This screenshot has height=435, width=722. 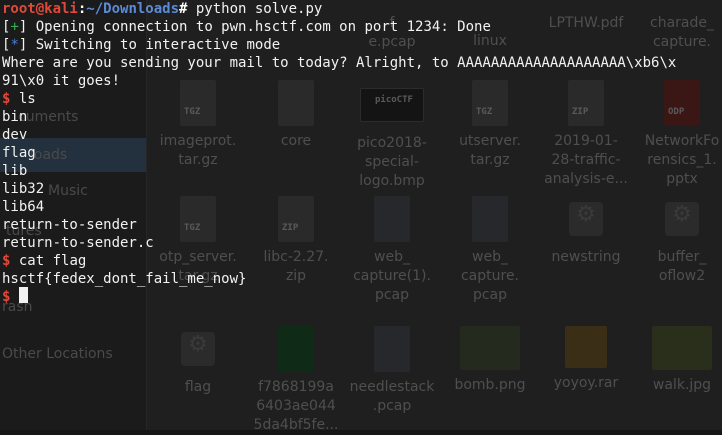 I want to click on prompt-user: root@kali, so click(x=40, y=9).